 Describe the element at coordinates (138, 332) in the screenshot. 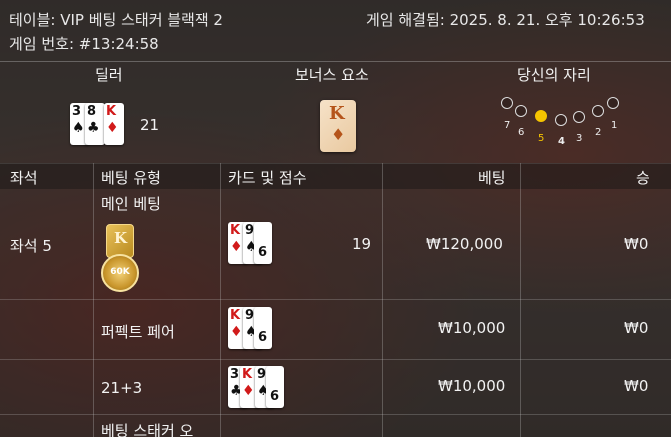

I see `bet-type: 퍼펙트 페어` at that location.